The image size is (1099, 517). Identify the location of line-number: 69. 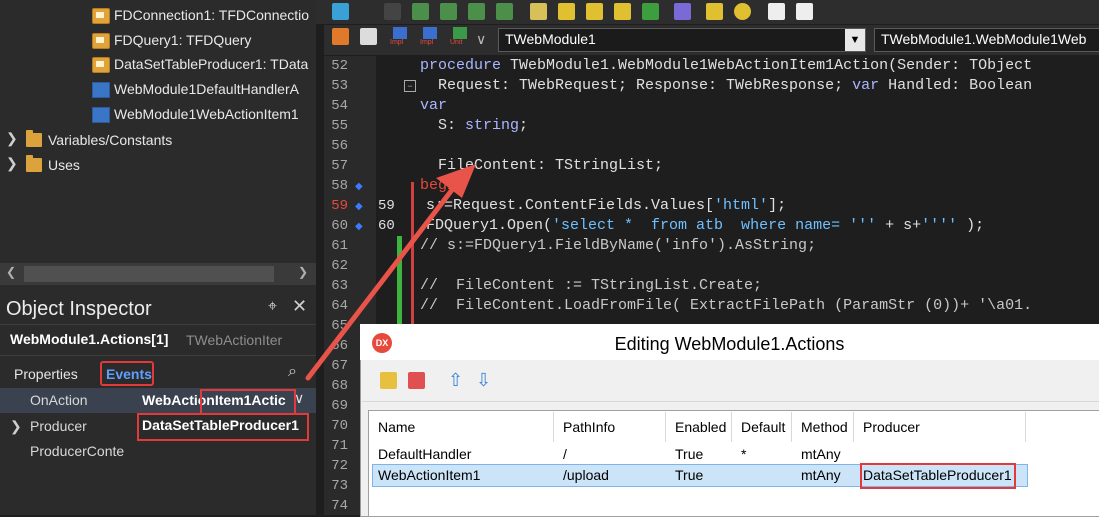
(339, 406).